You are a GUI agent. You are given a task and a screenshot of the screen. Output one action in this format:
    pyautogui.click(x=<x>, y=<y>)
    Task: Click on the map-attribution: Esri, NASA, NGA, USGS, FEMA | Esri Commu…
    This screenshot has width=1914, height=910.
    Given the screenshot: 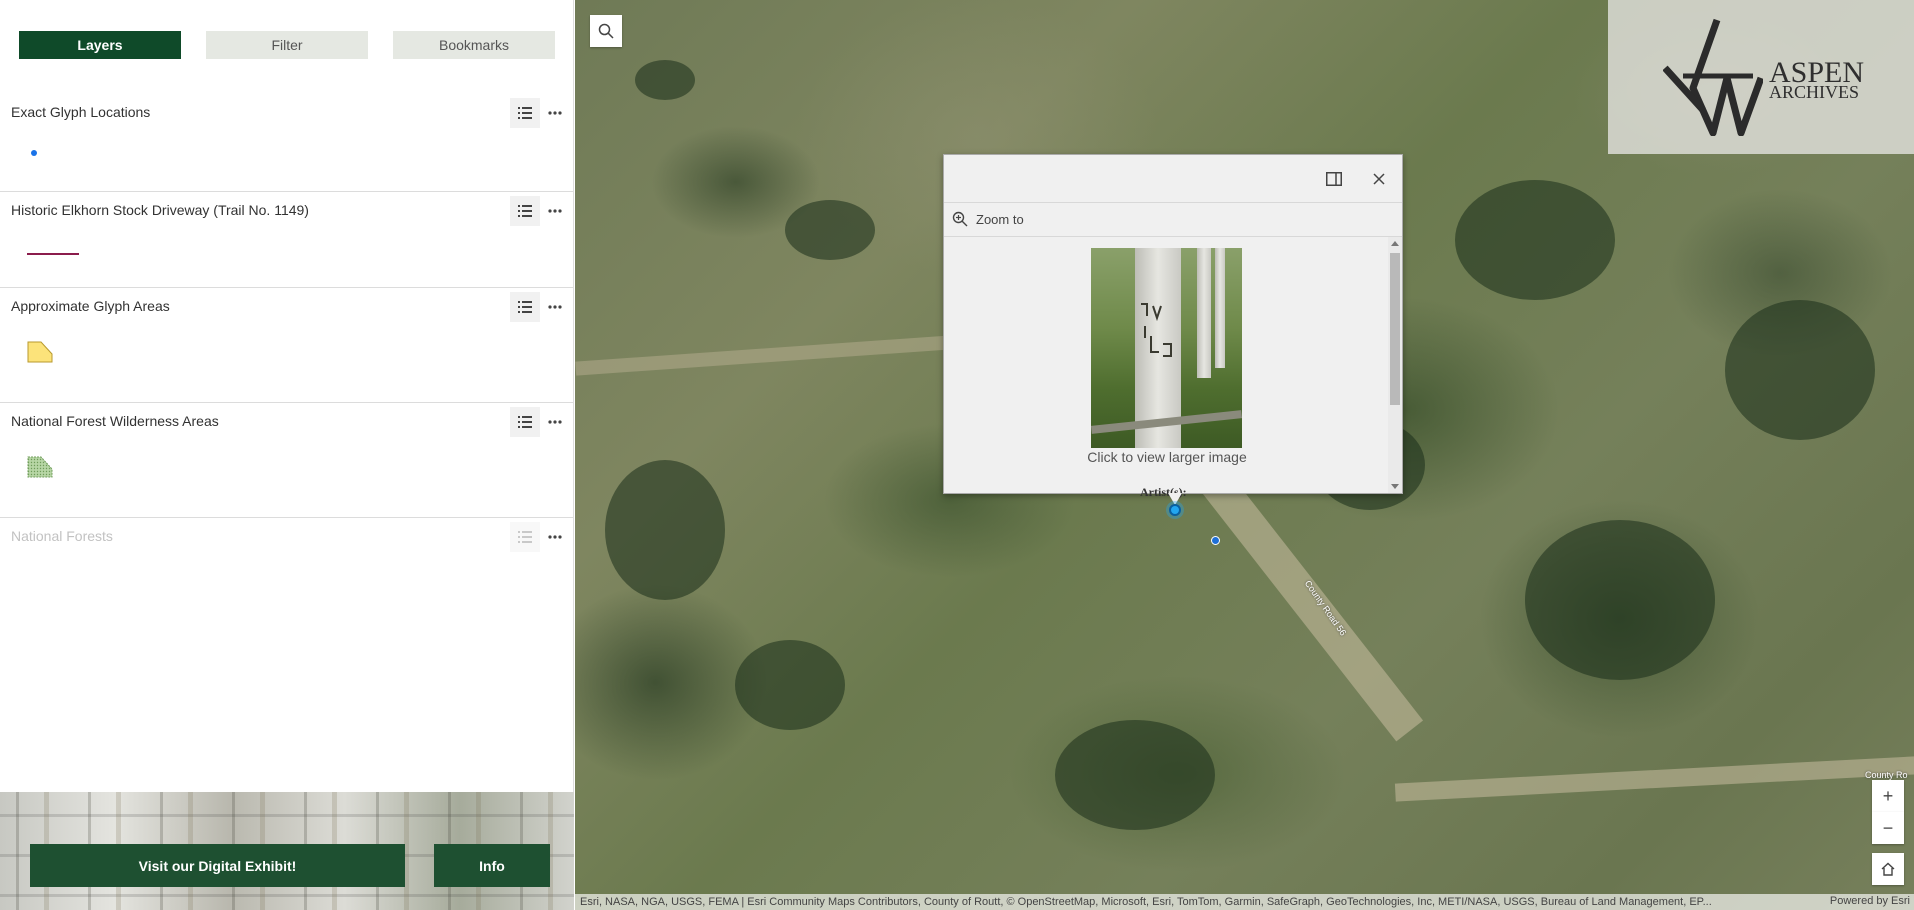 What is the action you would take?
    pyautogui.click(x=1244, y=902)
    